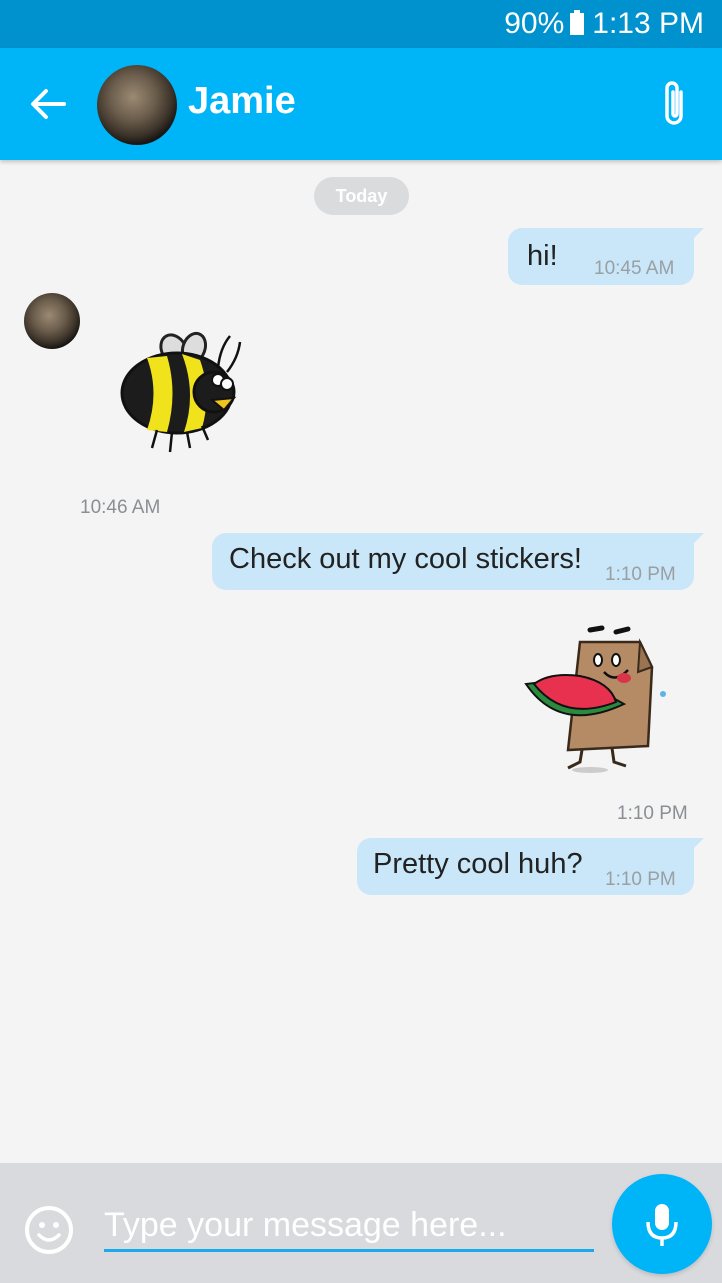 The image size is (722, 1283). Describe the element at coordinates (634, 268) in the screenshot. I see `message-time: 10:45 AM` at that location.